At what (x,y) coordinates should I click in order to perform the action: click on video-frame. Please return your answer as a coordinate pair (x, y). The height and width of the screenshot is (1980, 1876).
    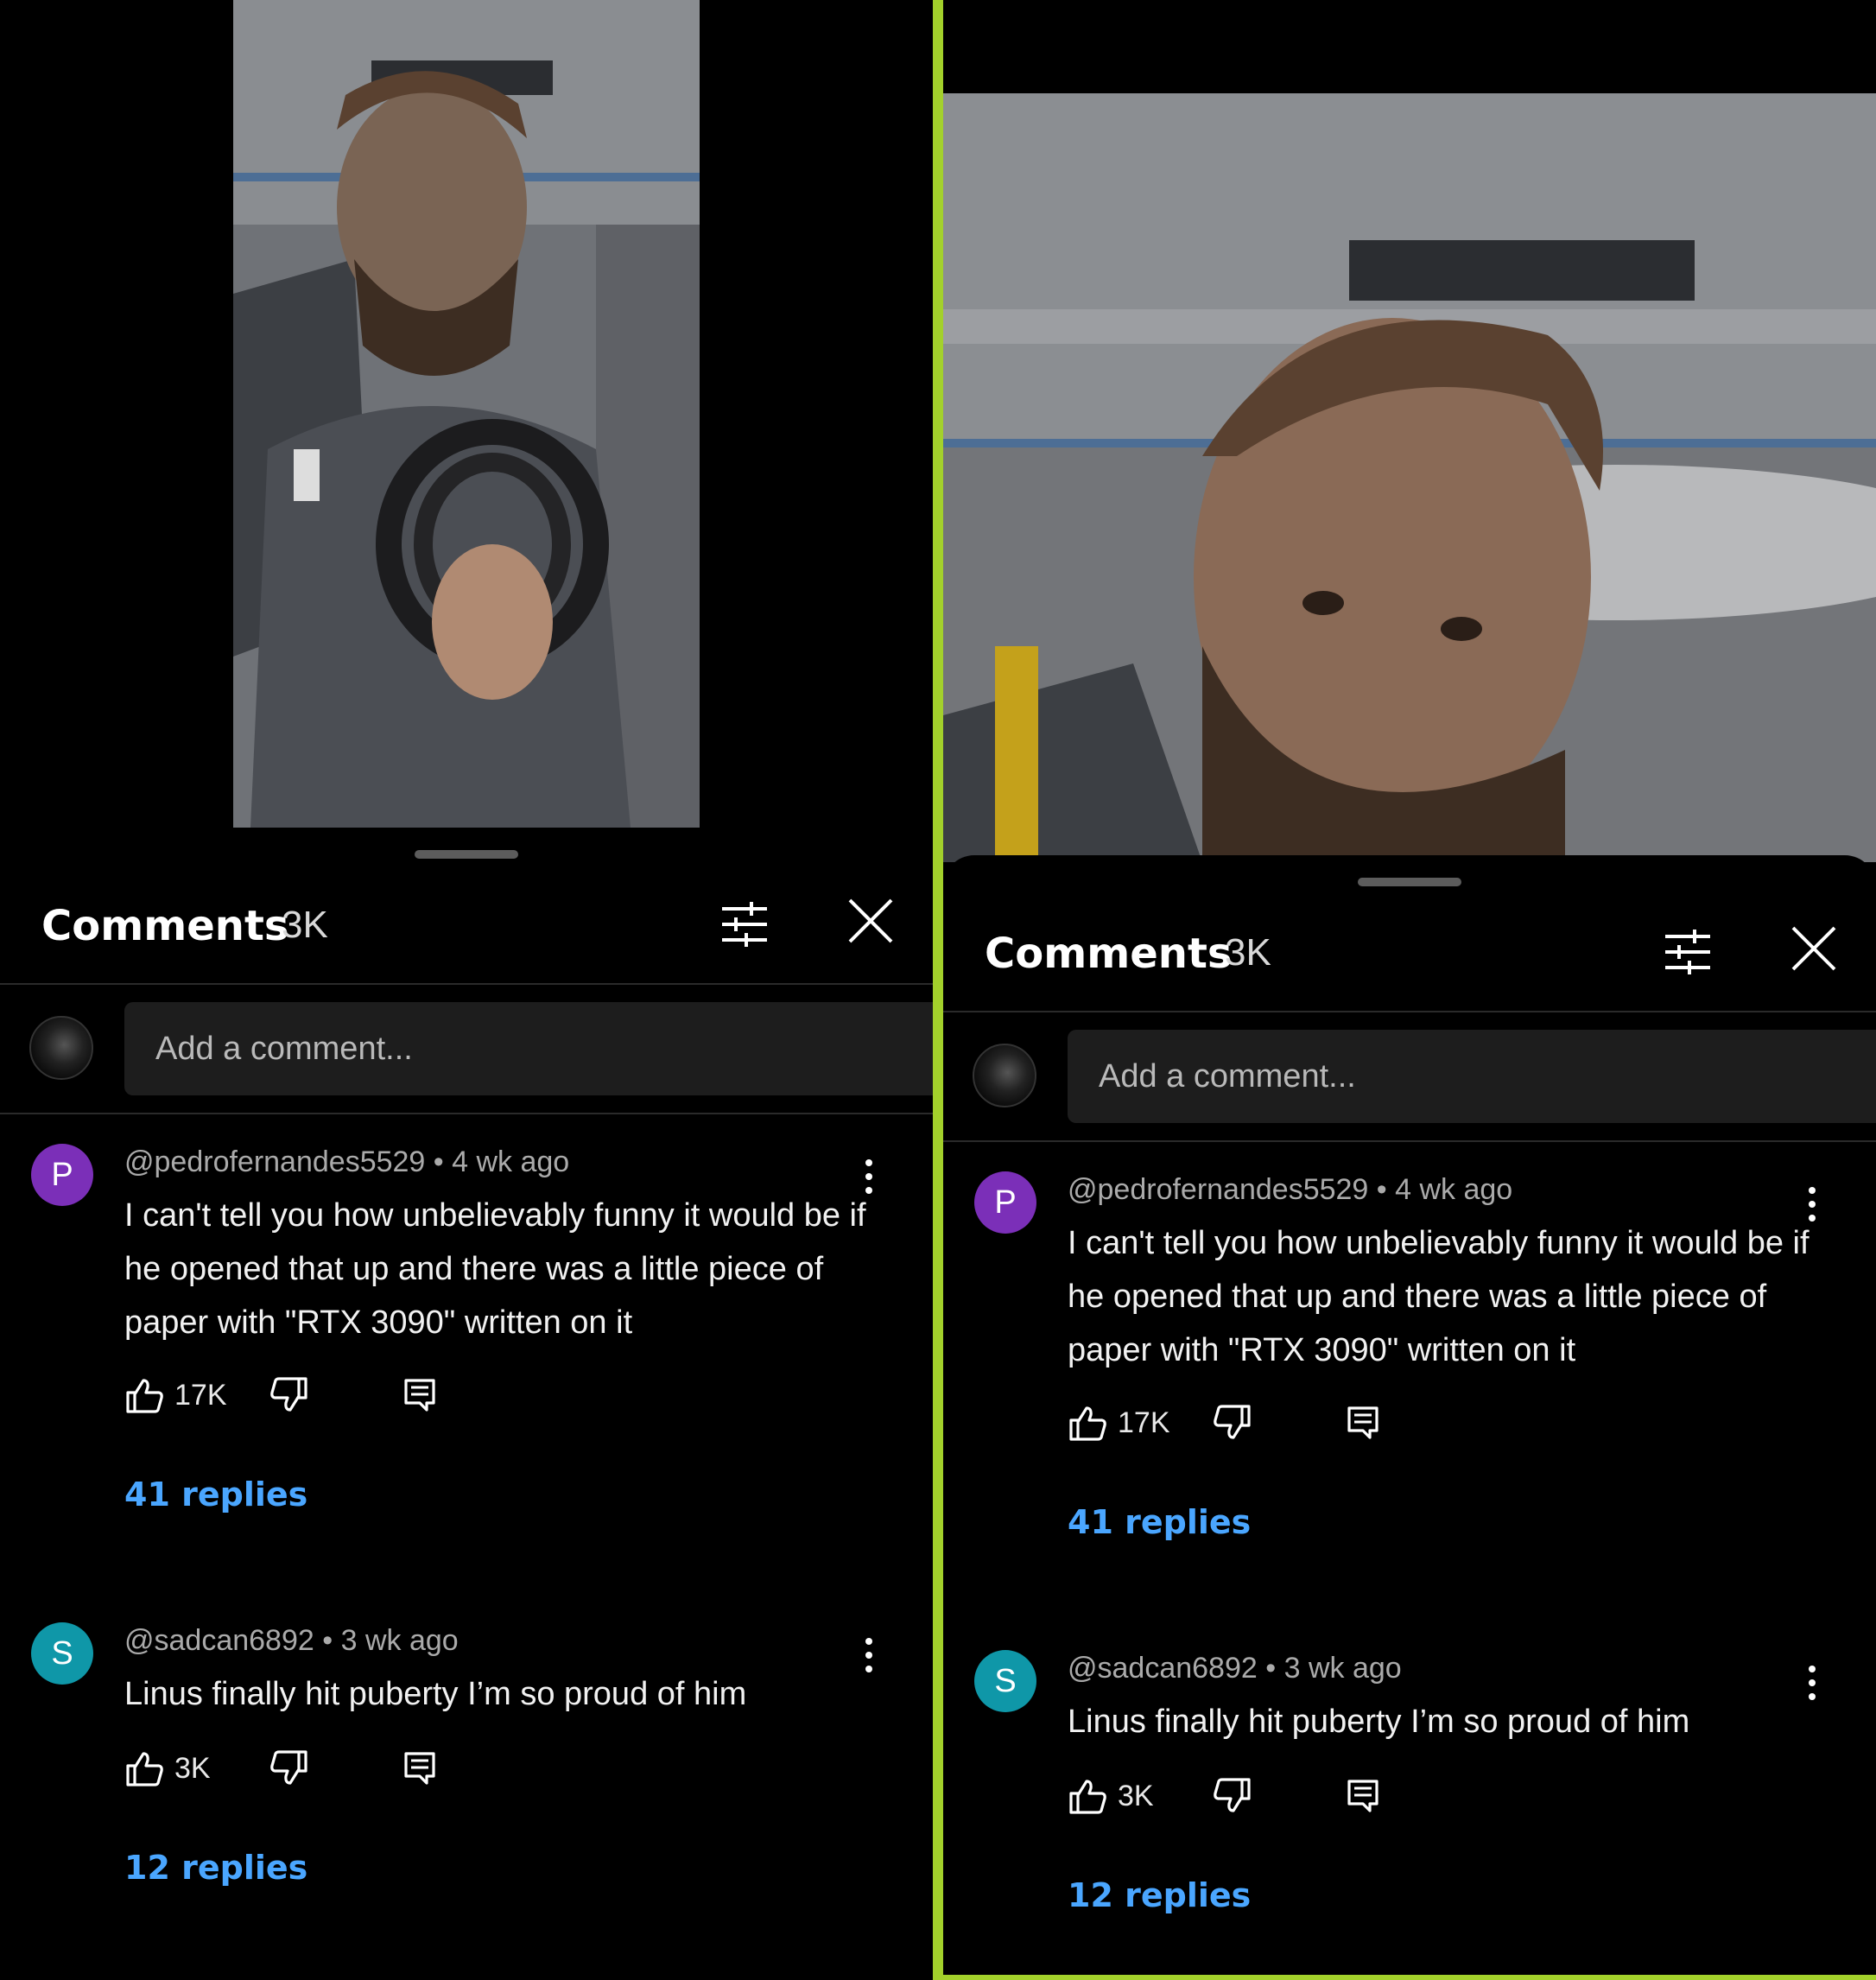
    Looking at the image, I should click on (466, 414).